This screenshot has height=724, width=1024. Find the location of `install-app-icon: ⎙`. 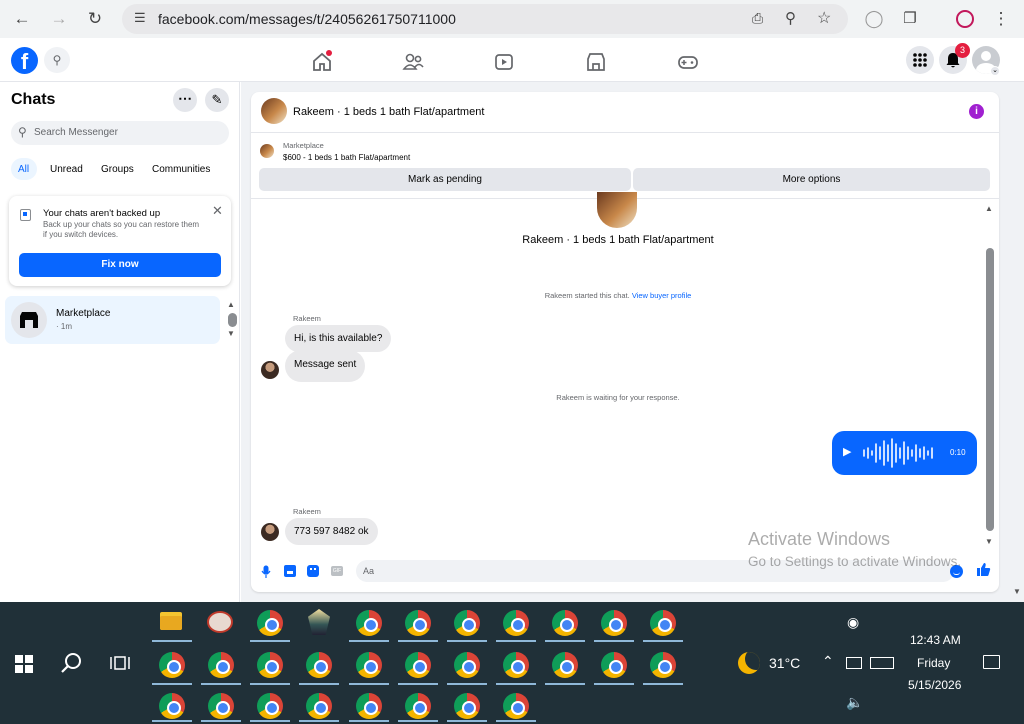

install-app-icon: ⎙ is located at coordinates (757, 18).